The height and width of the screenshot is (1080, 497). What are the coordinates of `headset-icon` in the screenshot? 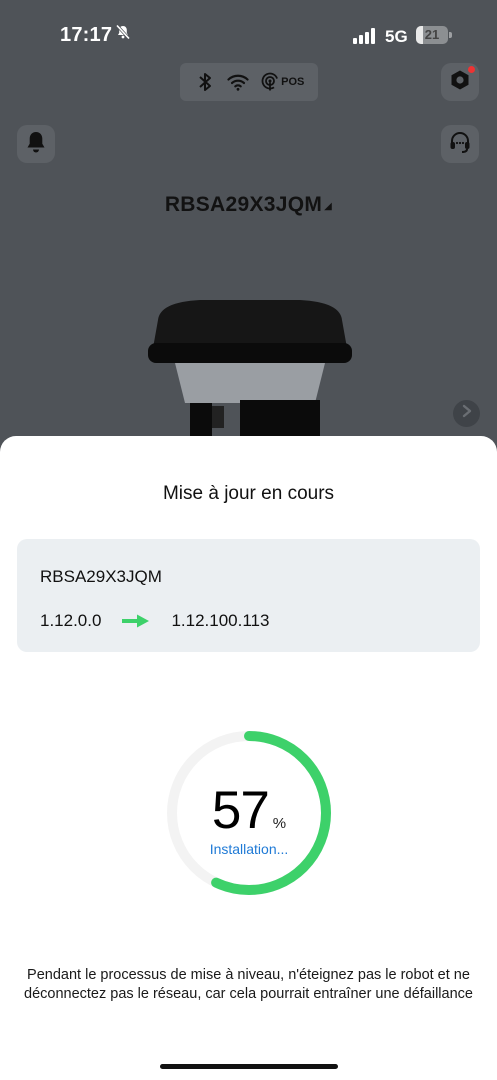 It's located at (460, 144).